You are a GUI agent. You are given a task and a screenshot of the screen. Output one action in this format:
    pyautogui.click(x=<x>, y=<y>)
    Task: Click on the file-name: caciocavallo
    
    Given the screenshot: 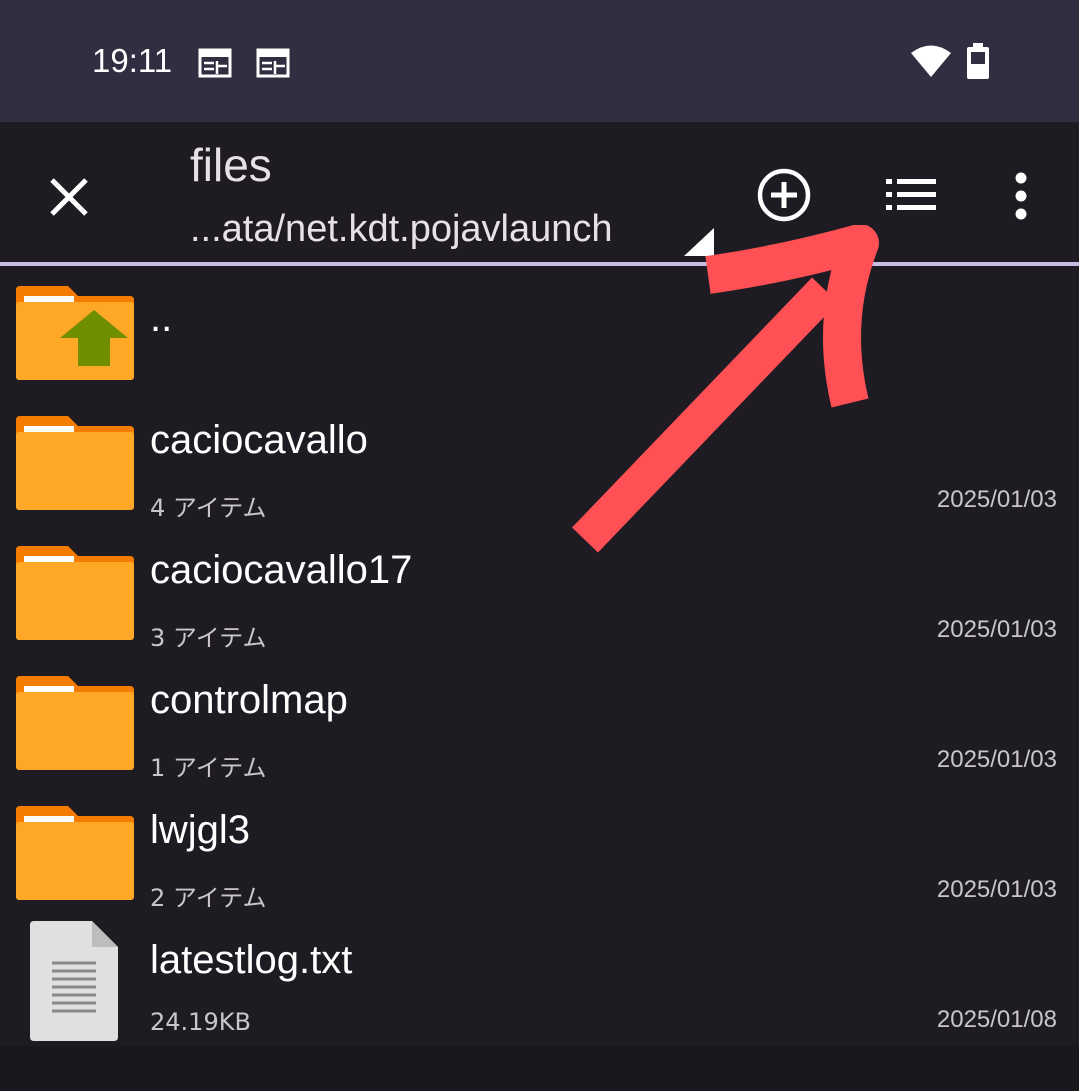 What is the action you would take?
    pyautogui.click(x=259, y=440)
    